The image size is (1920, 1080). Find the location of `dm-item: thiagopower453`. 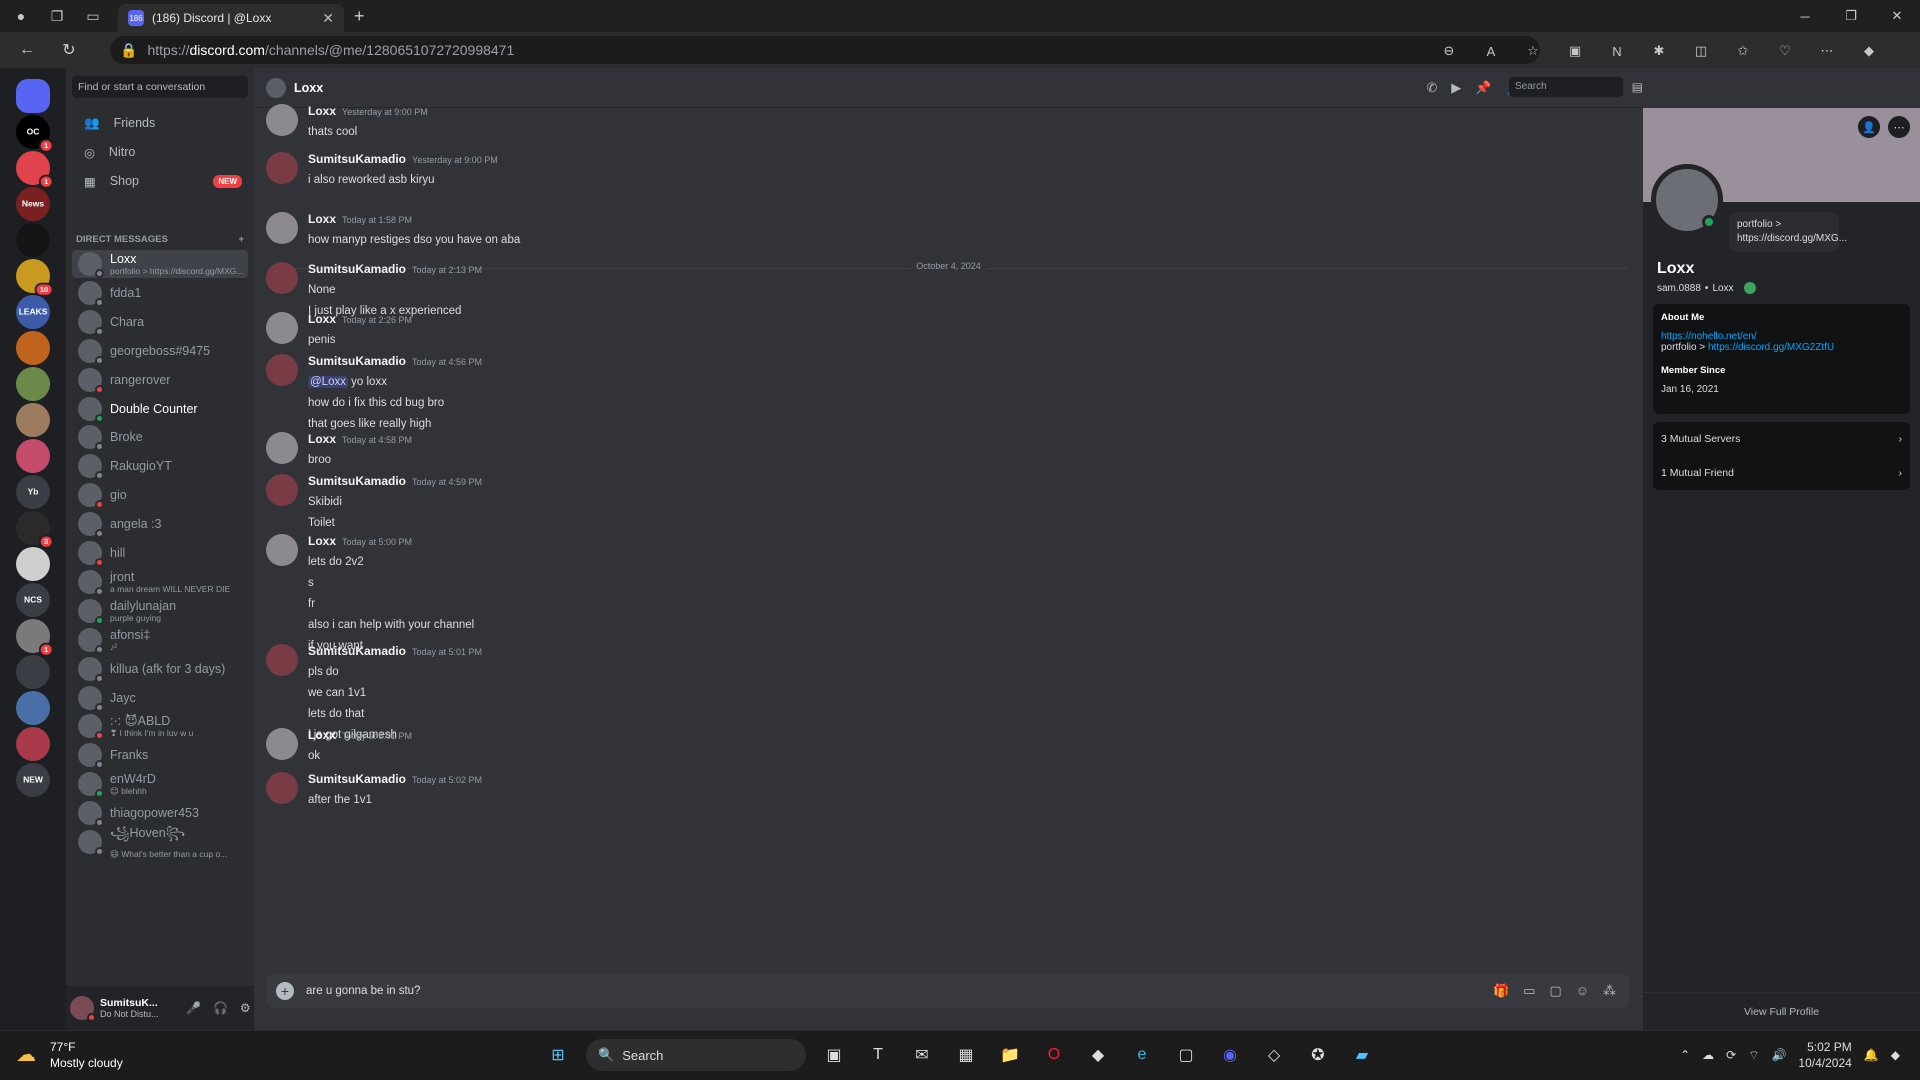

dm-item: thiagopower453 is located at coordinates (160, 813).